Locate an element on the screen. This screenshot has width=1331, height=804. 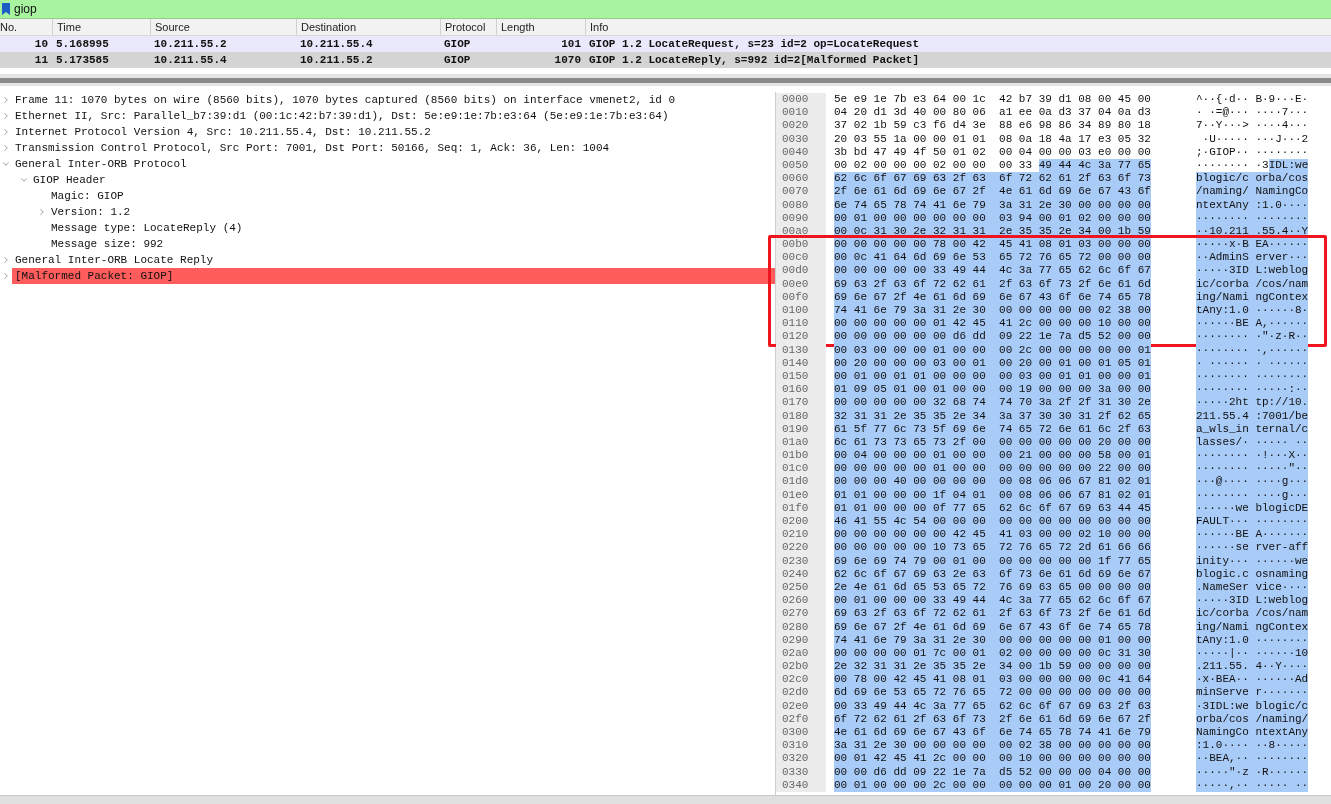
byte-offset: 00b0 is located at coordinates (801, 245).